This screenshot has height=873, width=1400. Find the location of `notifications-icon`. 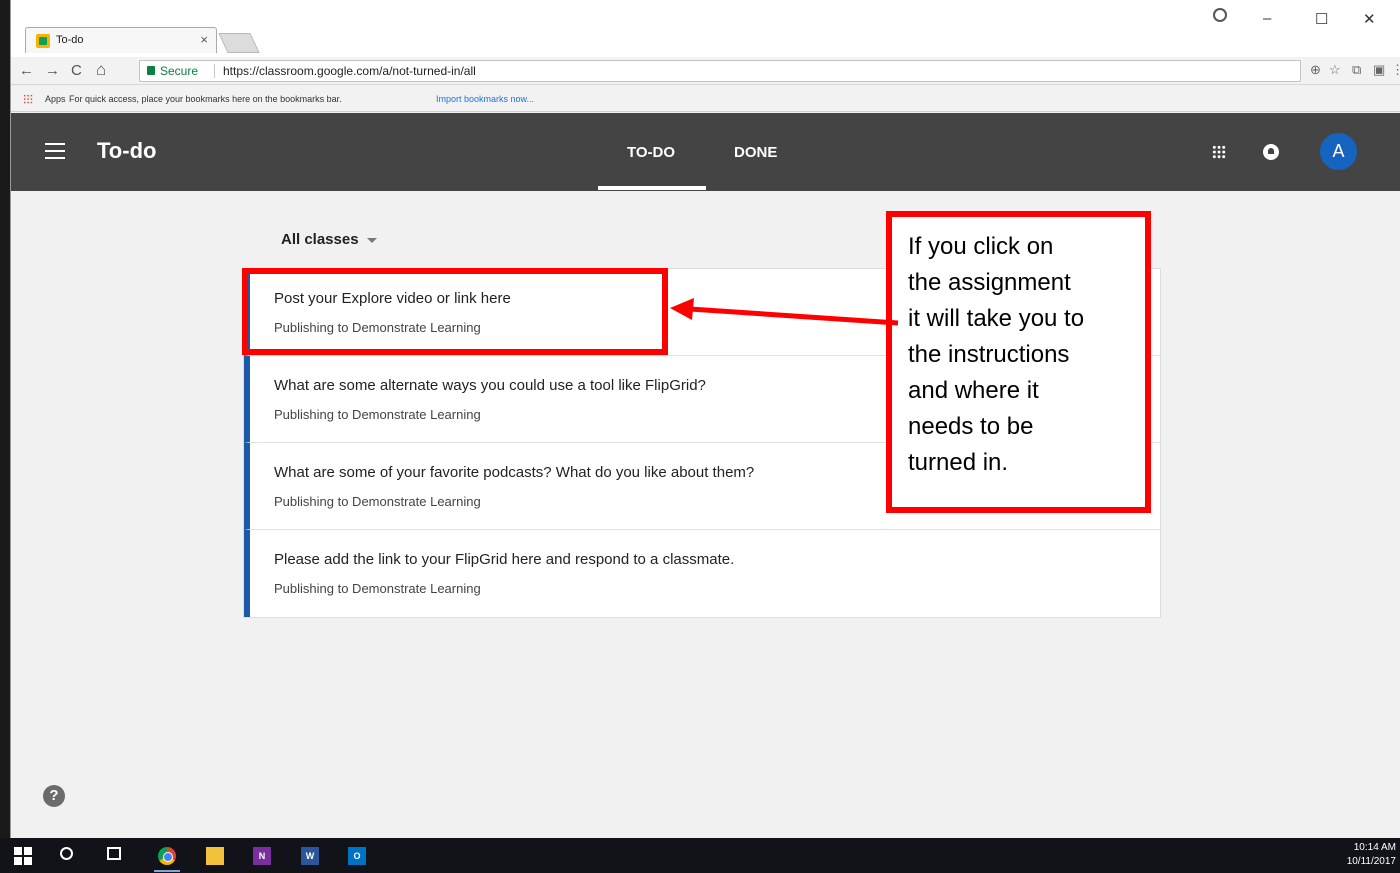

notifications-icon is located at coordinates (1271, 152).